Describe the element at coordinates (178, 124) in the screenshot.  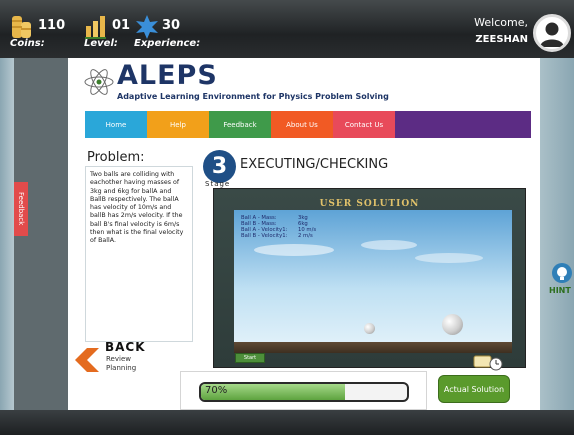
I see `nav-help: Help` at that location.